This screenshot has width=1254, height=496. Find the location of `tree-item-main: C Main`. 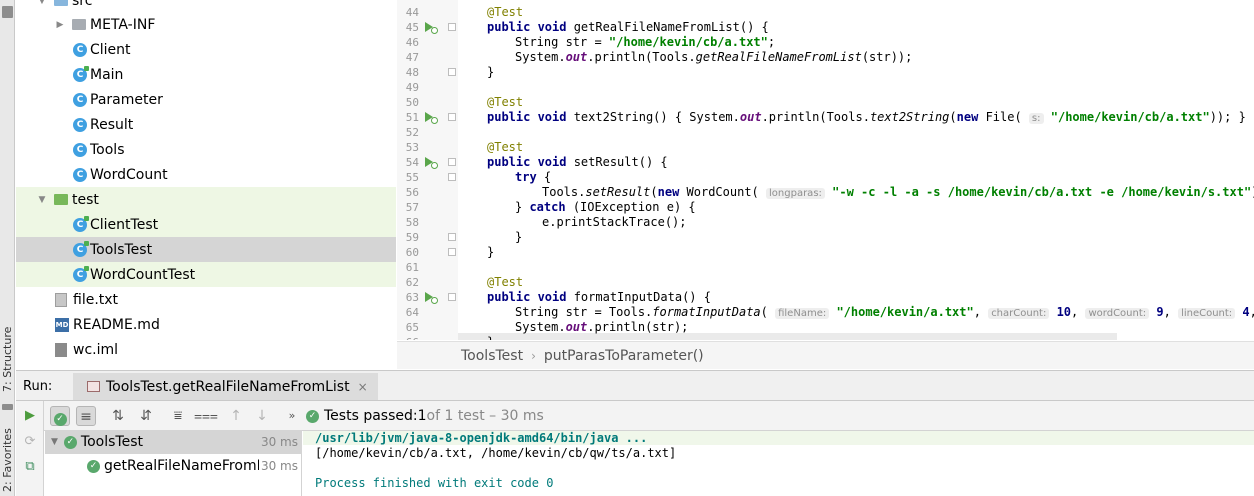

tree-item-main: C Main is located at coordinates (206, 74).